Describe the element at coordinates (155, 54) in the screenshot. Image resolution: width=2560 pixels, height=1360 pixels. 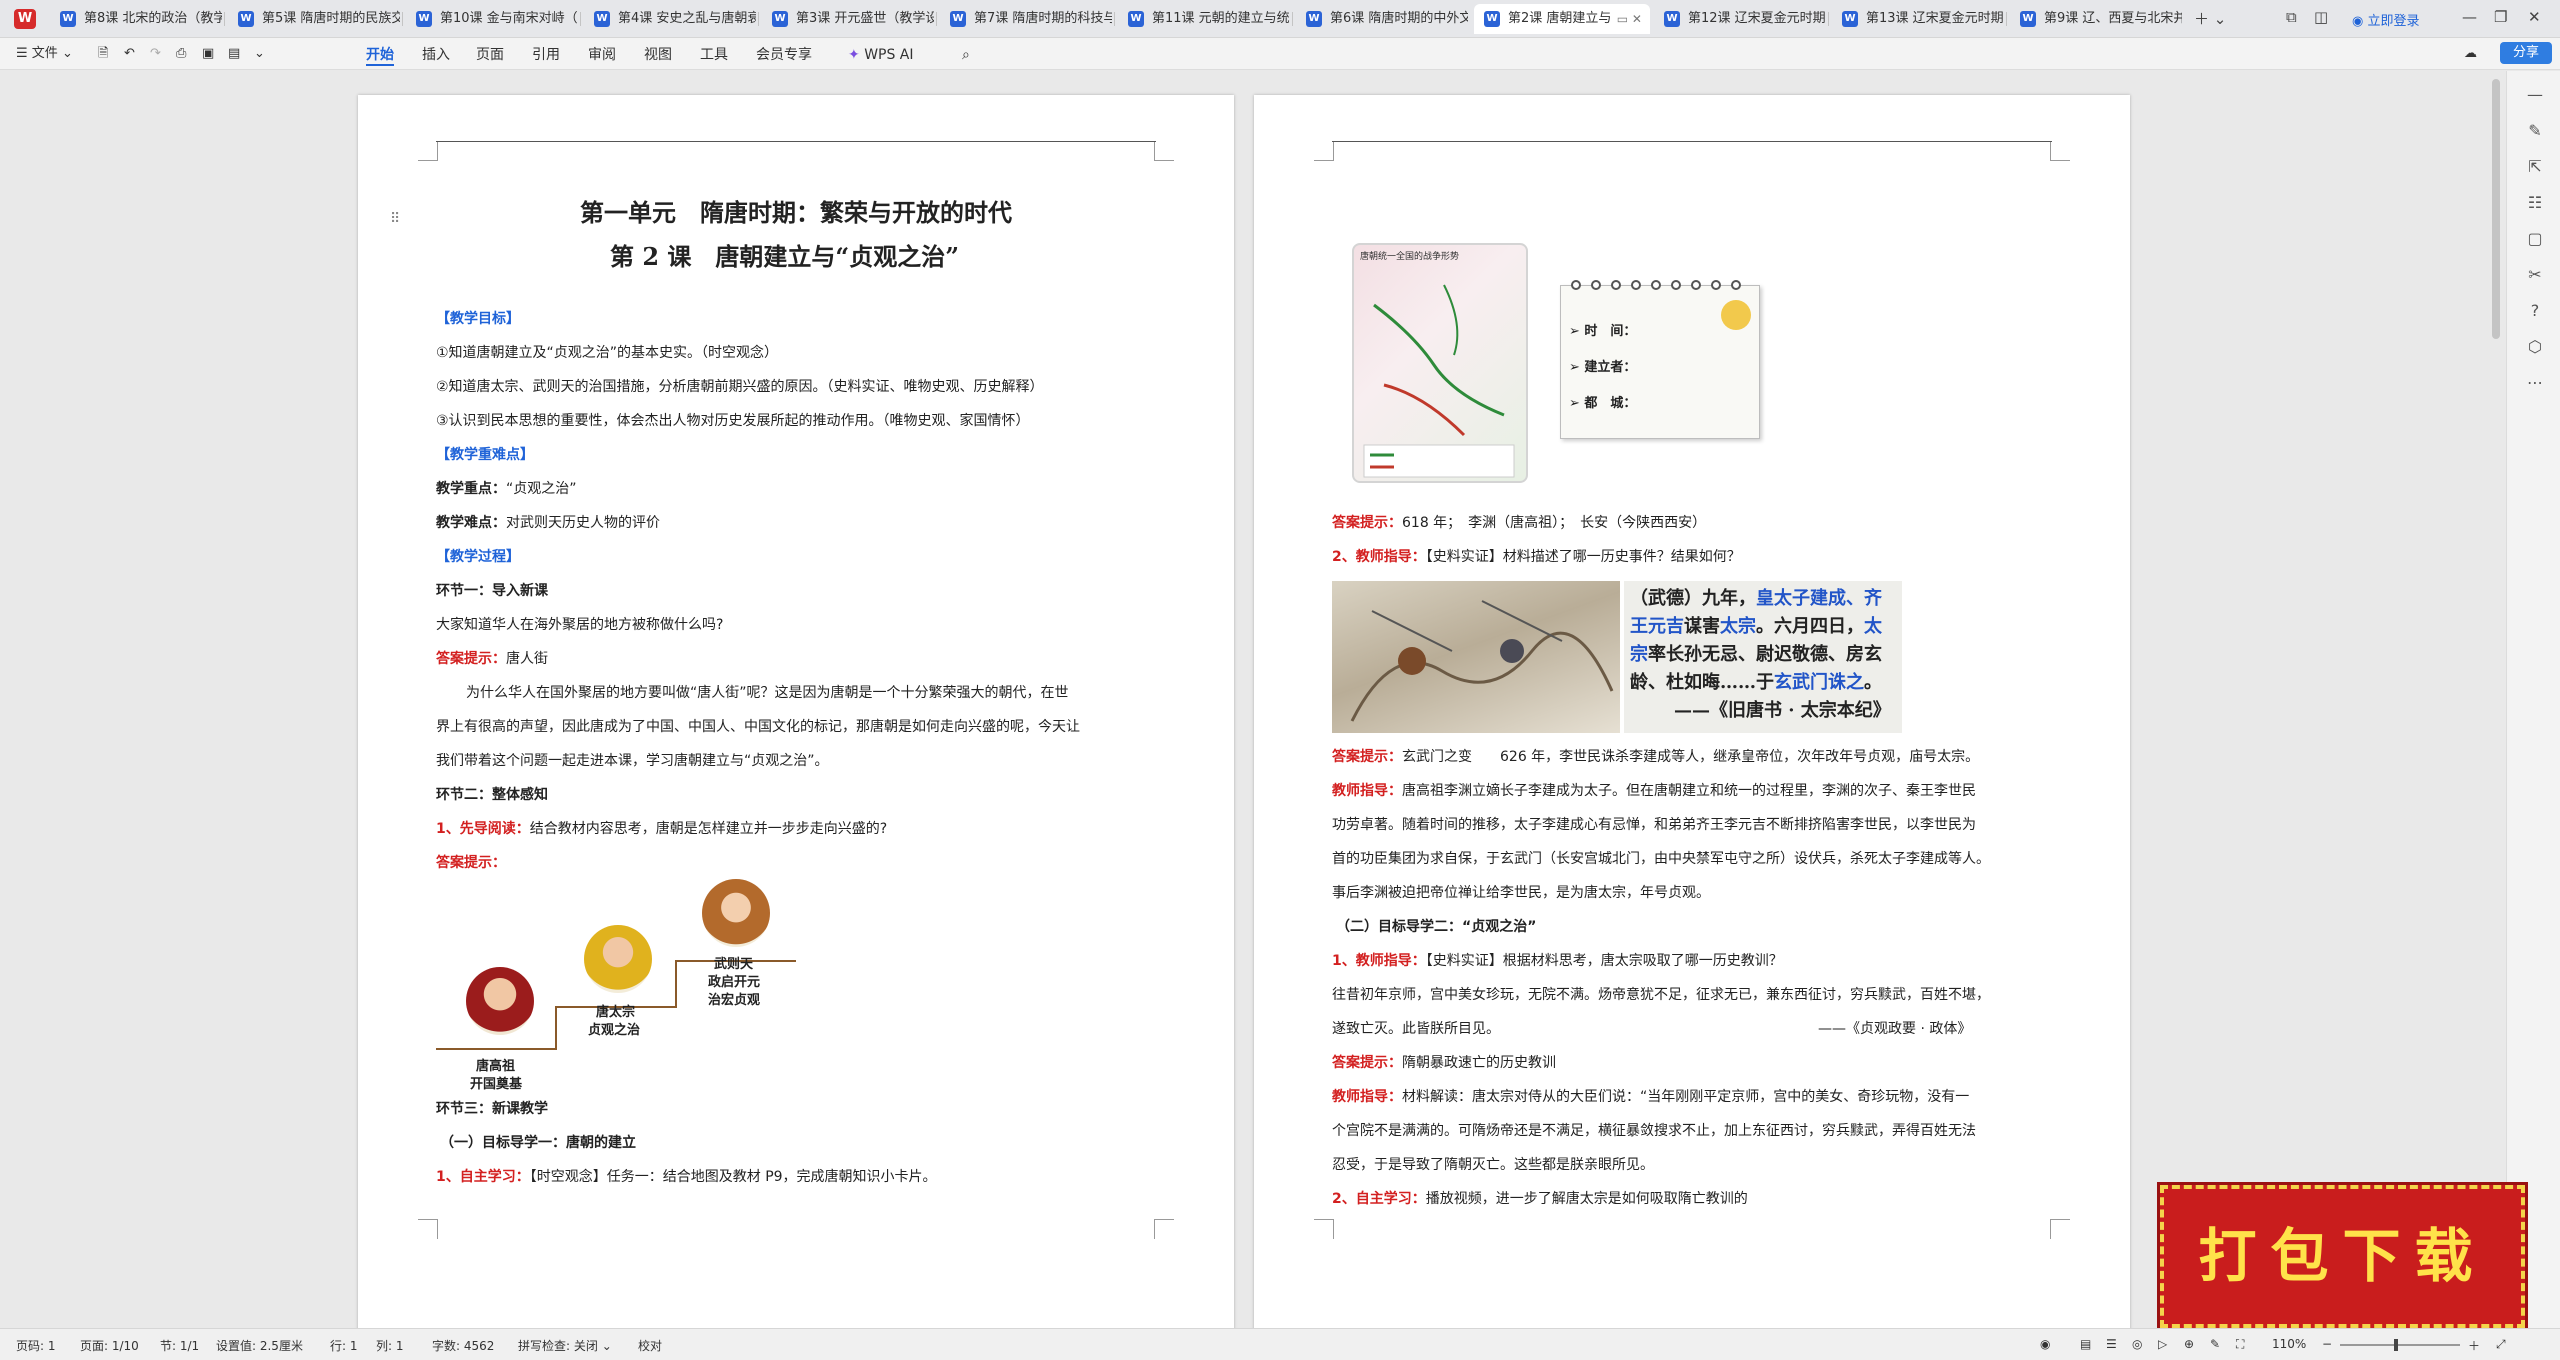
I see `redo-icon: ↷` at that location.